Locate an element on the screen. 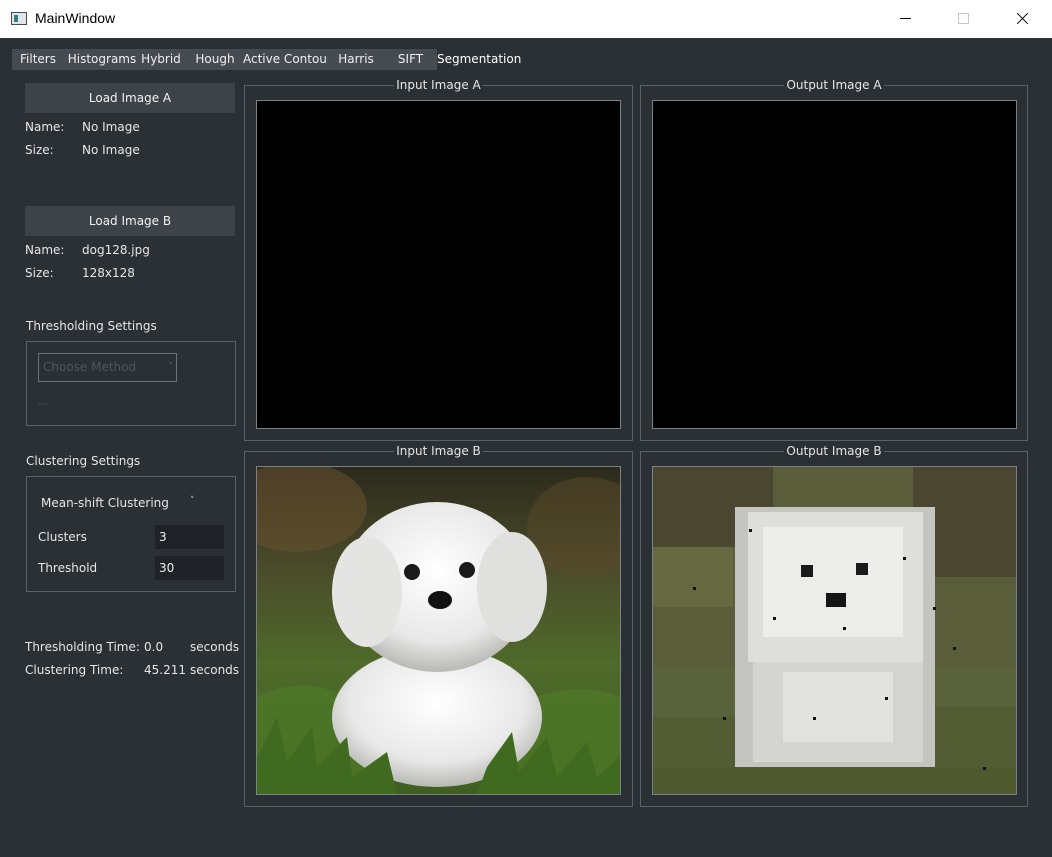 Image resolution: width=1052 pixels, height=857 pixels. tab-harris: Harris is located at coordinates (356, 59).